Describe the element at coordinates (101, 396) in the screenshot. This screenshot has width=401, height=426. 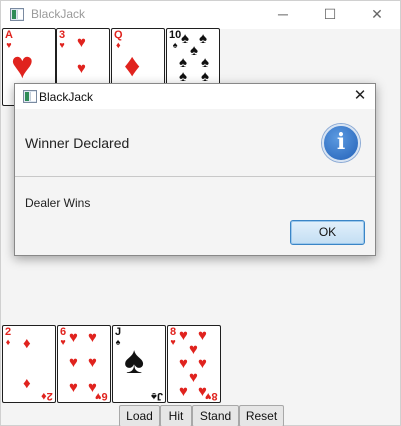
I see `card-index-rotated: 6♥` at that location.